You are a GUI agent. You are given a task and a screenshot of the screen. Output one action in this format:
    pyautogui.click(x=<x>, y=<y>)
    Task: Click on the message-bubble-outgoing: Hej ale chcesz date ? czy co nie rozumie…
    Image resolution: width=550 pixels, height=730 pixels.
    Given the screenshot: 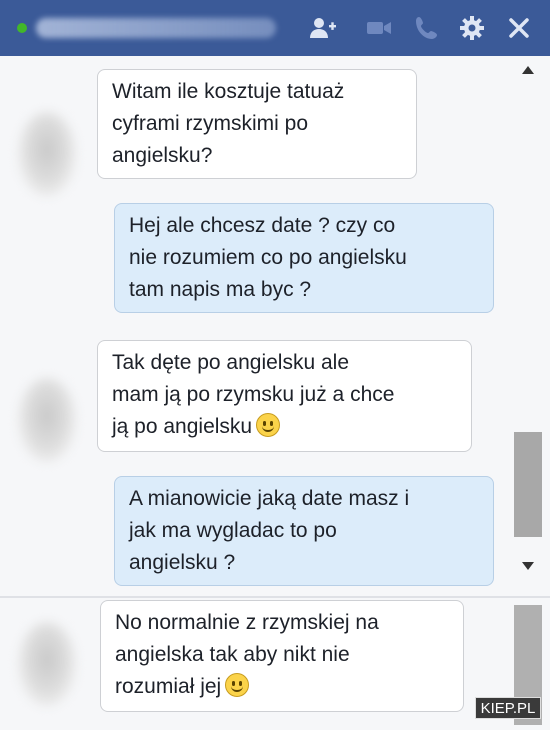 What is the action you would take?
    pyautogui.click(x=304, y=258)
    